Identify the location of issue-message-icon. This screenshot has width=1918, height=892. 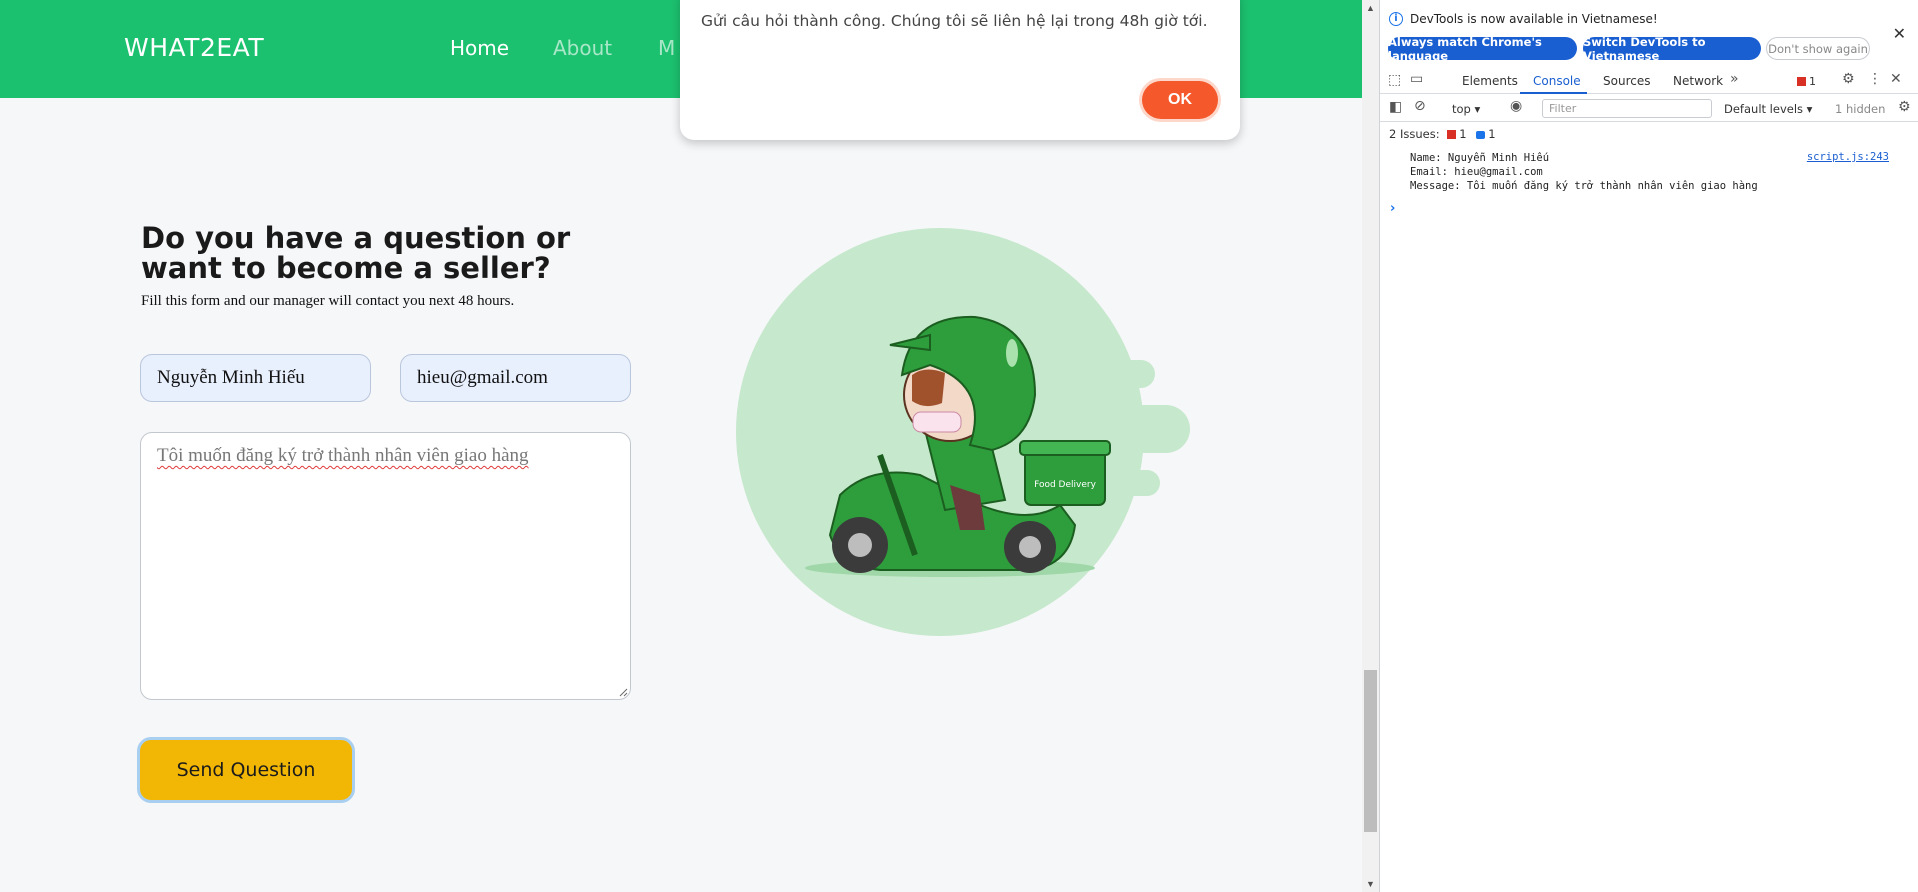
(1481, 135).